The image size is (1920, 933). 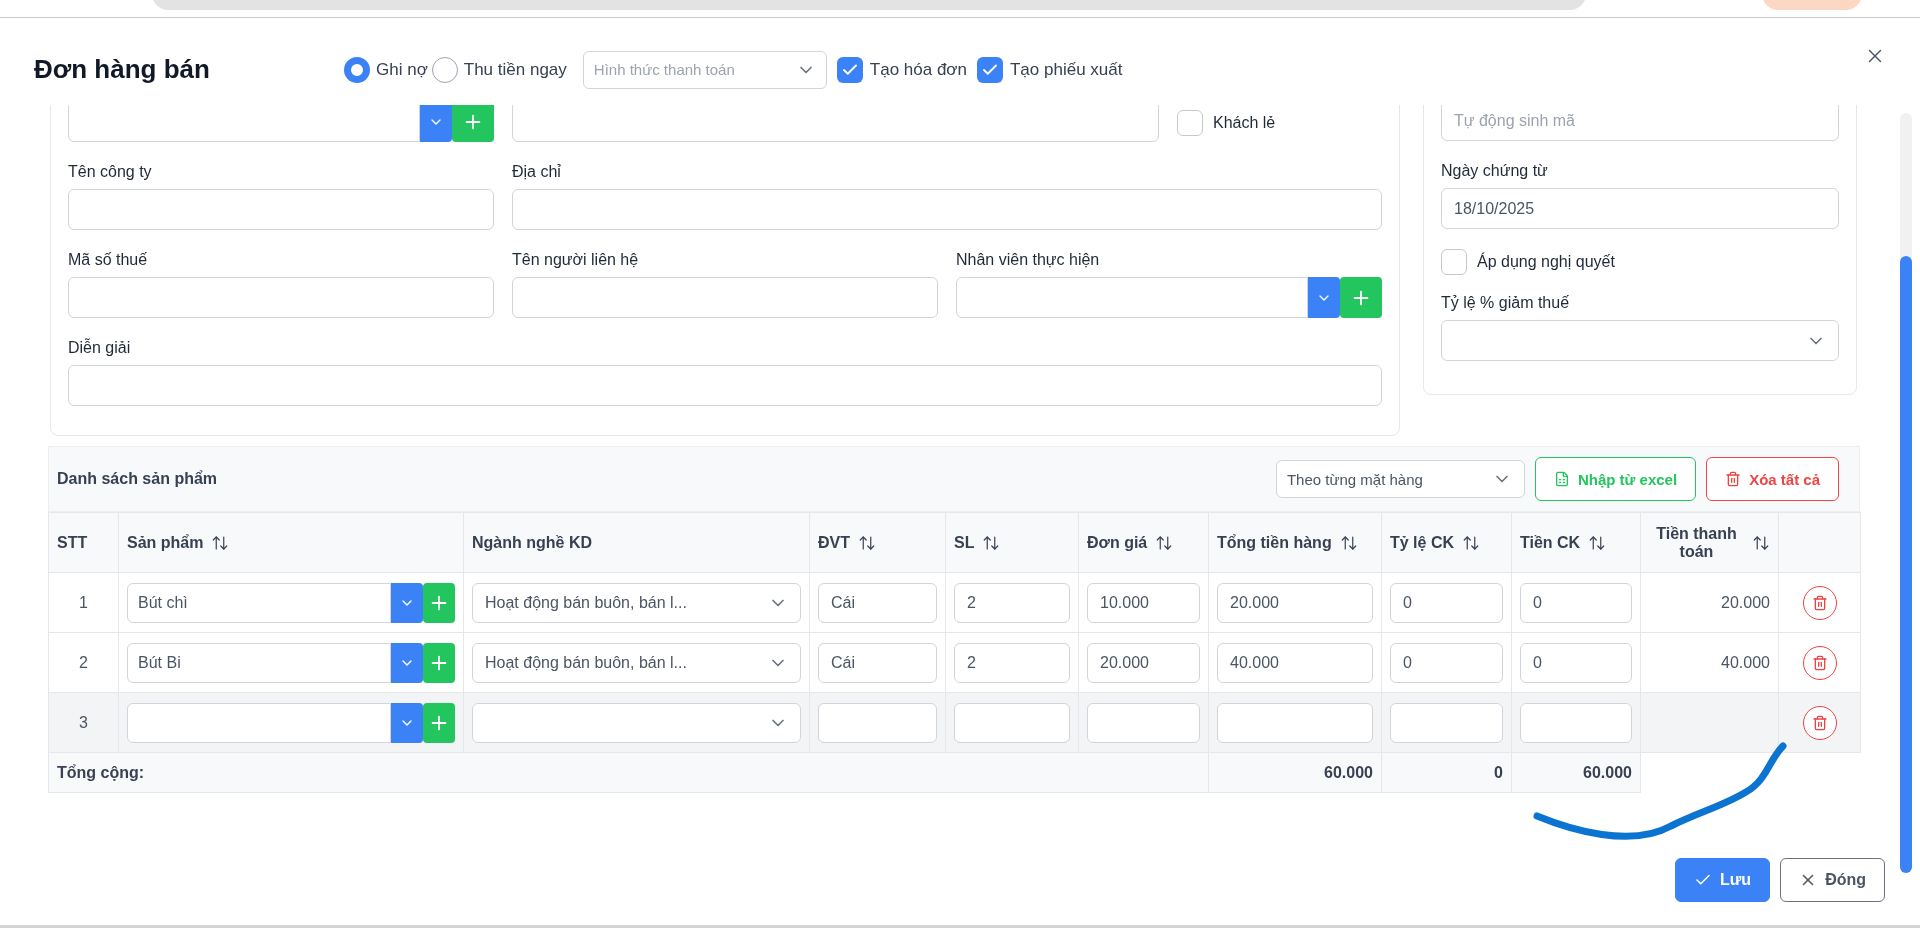 What do you see at coordinates (877, 542) in the screenshot?
I see `column-header: ĐVT` at bounding box center [877, 542].